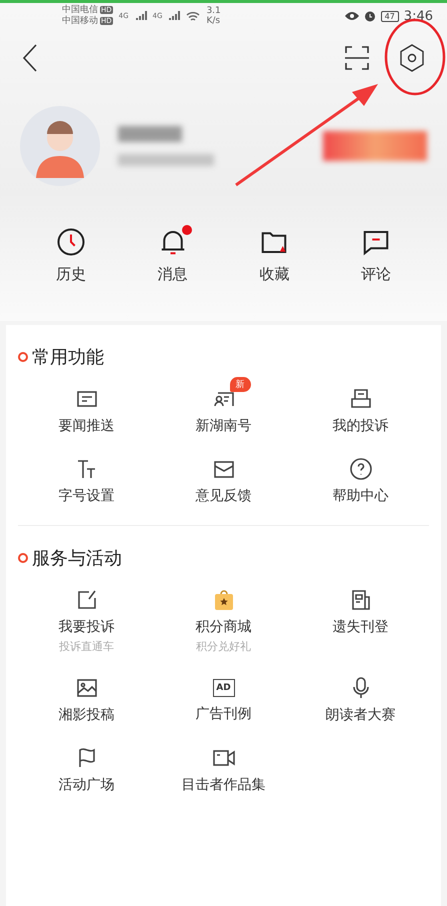 Image resolution: width=447 pixels, height=906 pixels. I want to click on item-label: 我的投诉, so click(360, 426).